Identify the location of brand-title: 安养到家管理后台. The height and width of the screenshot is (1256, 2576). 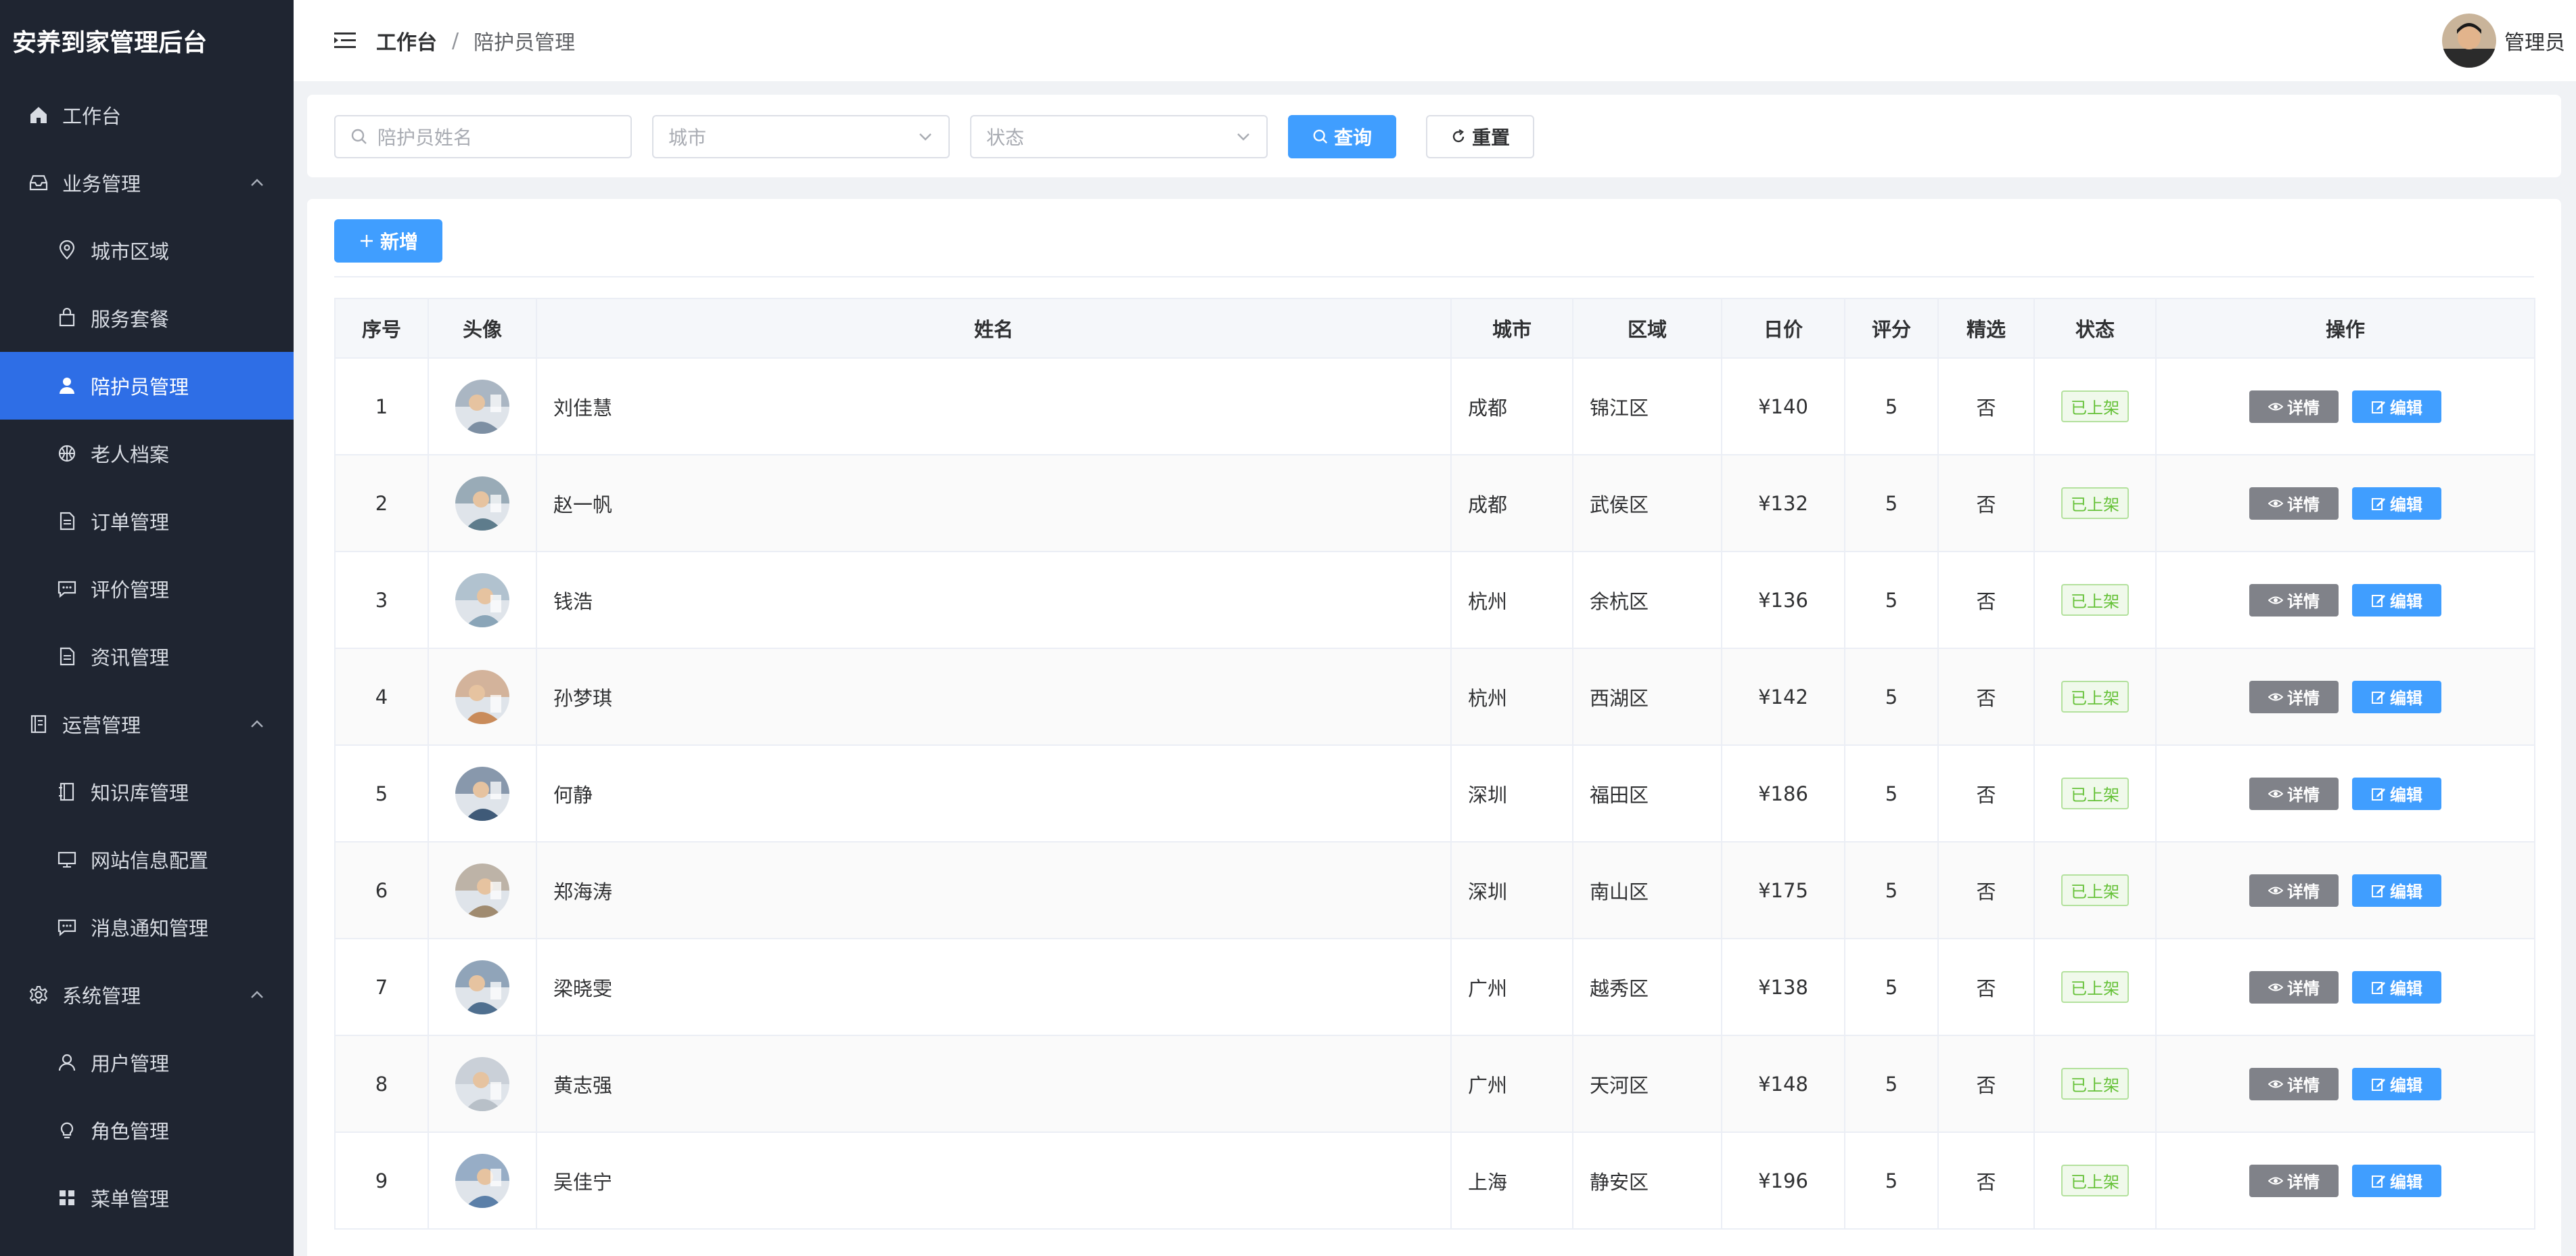
(110, 43).